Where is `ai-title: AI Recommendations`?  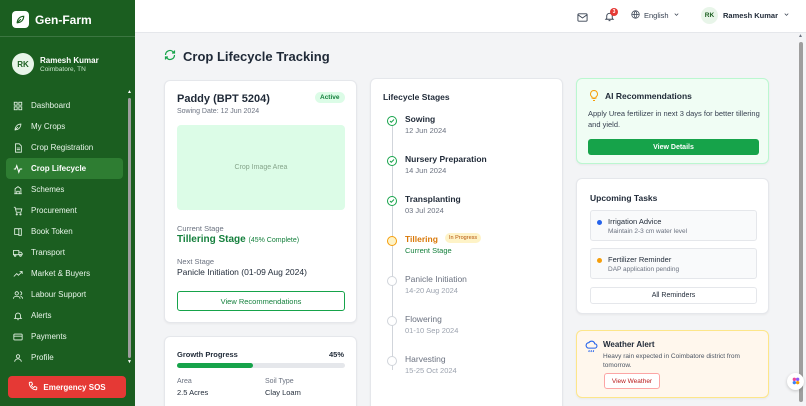 ai-title: AI Recommendations is located at coordinates (648, 96).